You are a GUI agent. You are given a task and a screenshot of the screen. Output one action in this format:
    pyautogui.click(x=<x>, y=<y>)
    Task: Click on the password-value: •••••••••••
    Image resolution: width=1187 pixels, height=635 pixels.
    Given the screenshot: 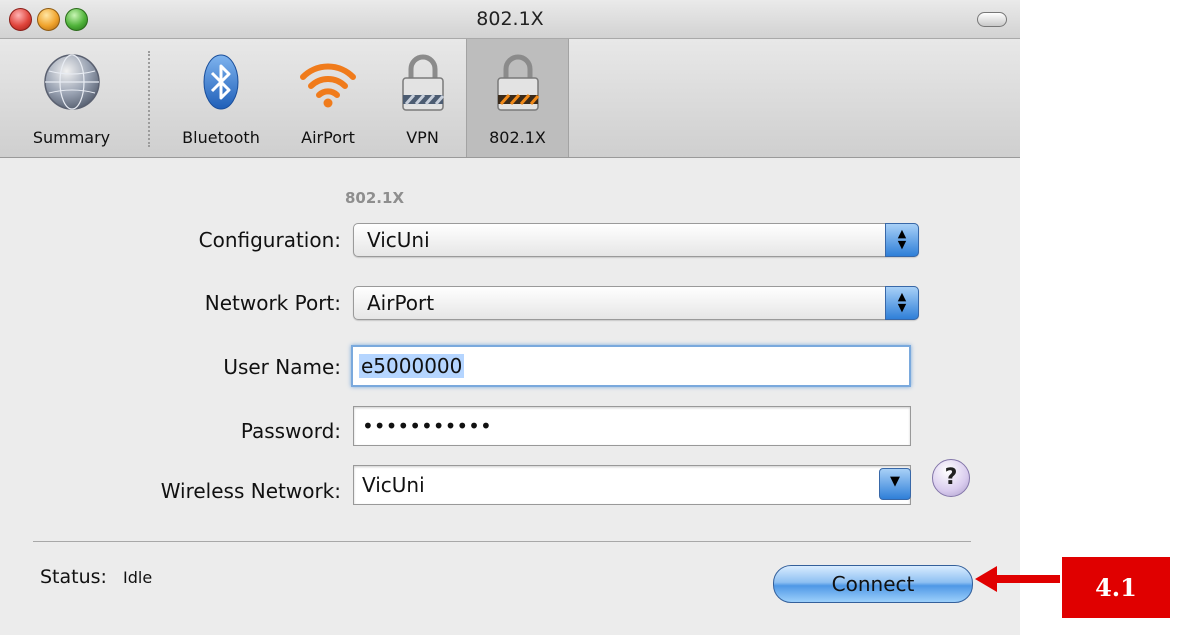 What is the action you would take?
    pyautogui.click(x=427, y=426)
    